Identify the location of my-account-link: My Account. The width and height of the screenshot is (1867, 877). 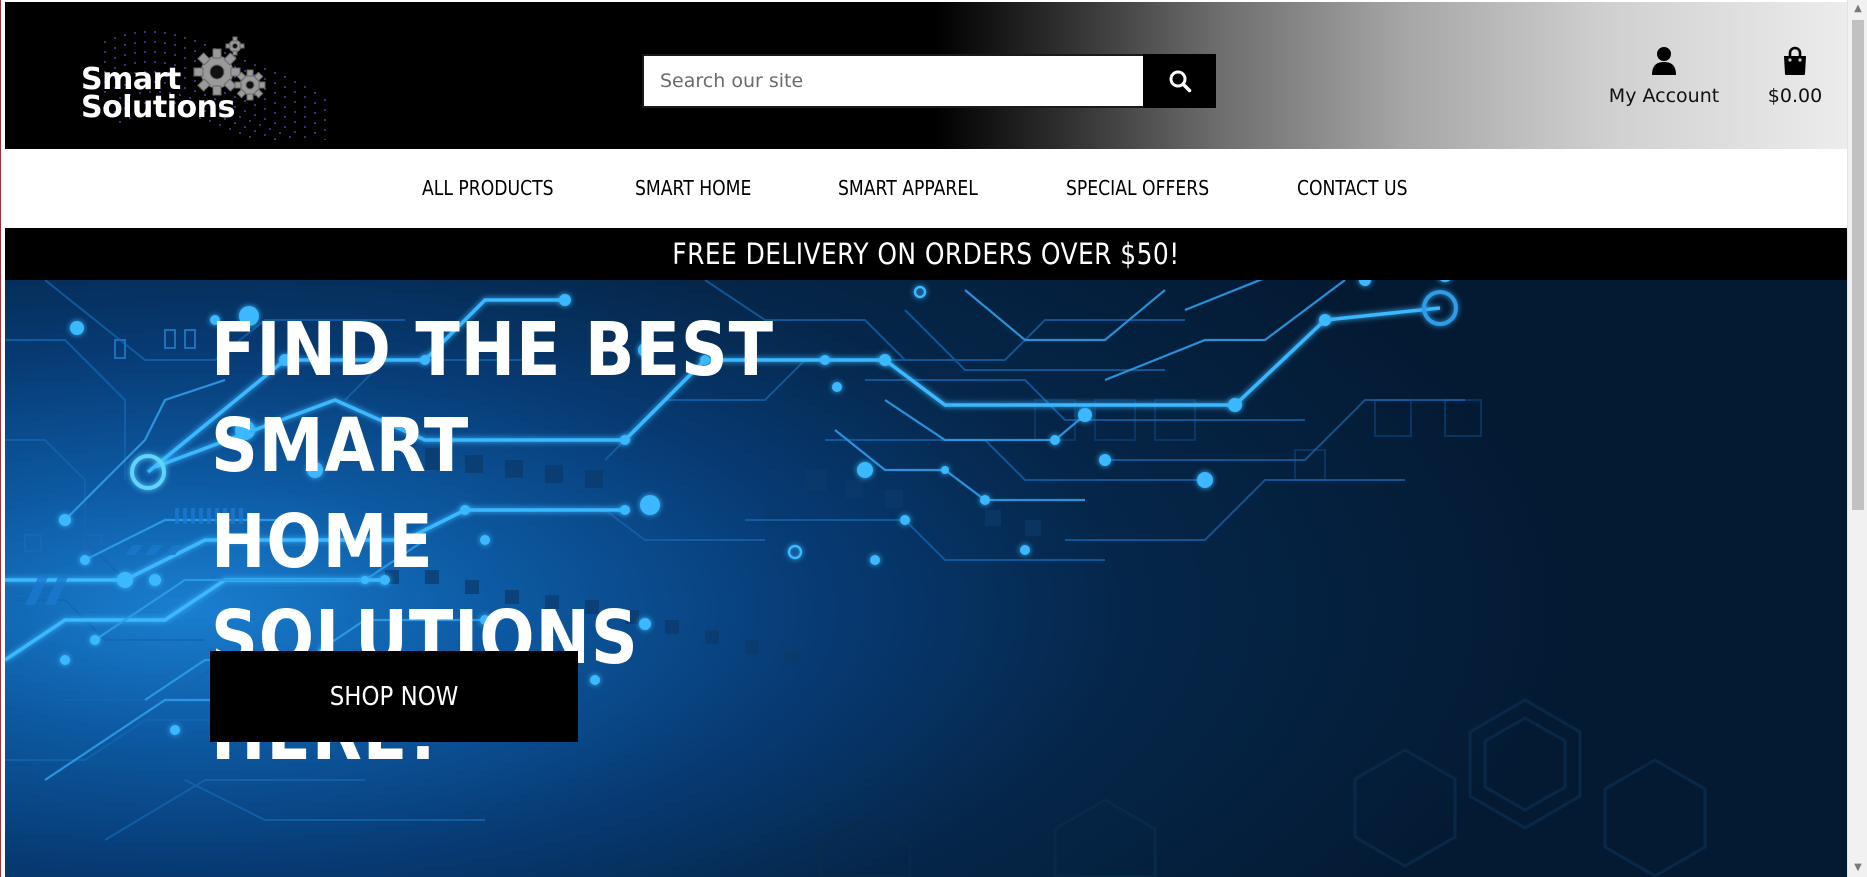
(1664, 81).